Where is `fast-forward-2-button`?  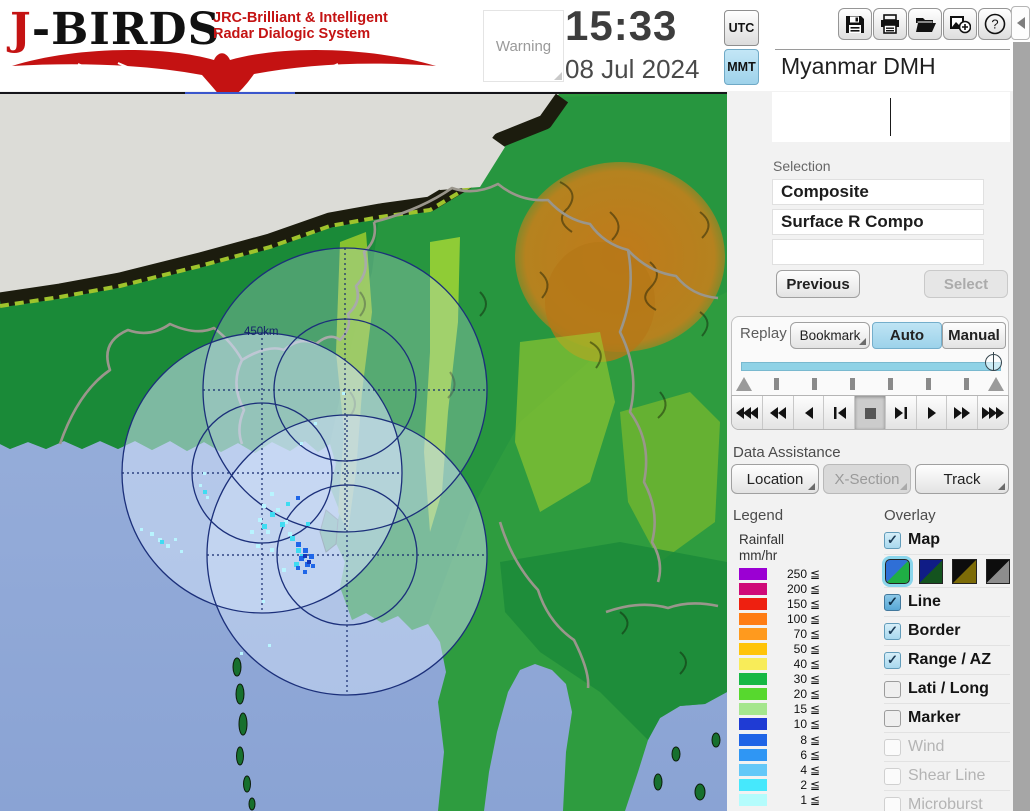
fast-forward-2-button is located at coordinates (963, 412).